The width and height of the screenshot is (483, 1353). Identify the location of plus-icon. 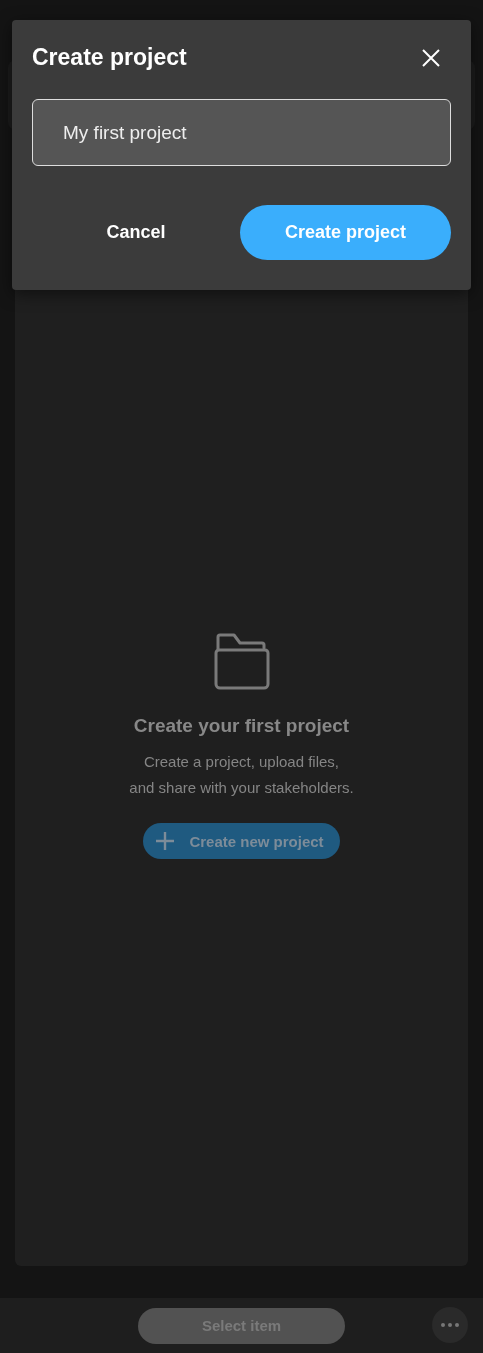
(165, 841).